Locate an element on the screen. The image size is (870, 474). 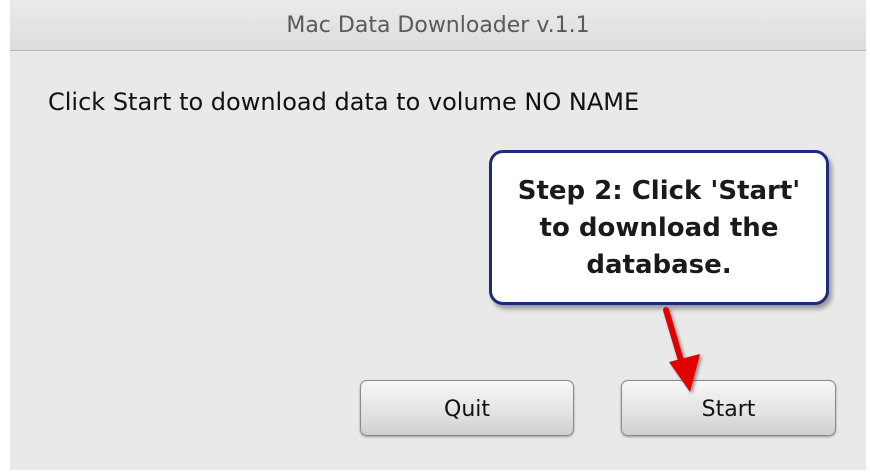
title-bar: Mac Data Downloader v.1.1 is located at coordinates (438, 25).